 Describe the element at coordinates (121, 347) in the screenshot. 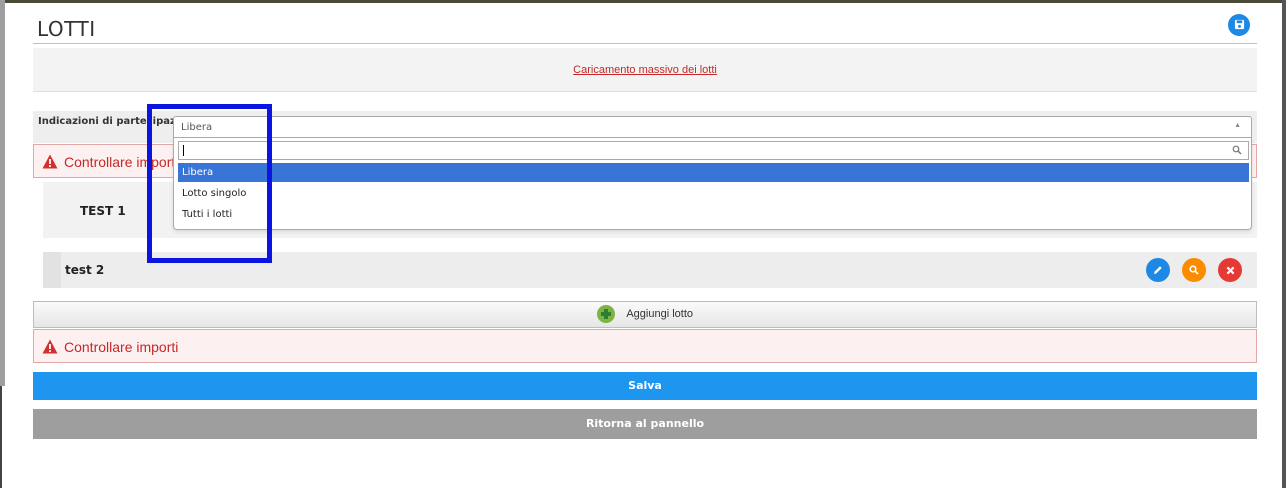

I see `warning-text: Controllare importi` at that location.